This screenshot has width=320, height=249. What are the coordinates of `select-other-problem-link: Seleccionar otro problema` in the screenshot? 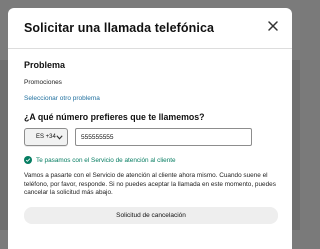 It's located at (62, 98).